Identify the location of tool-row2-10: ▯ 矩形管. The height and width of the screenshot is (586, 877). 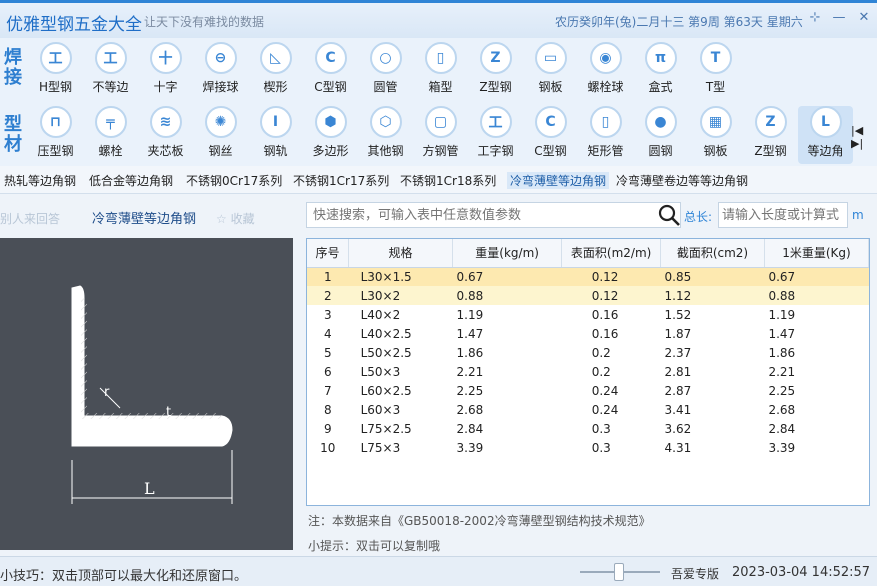
(605, 135).